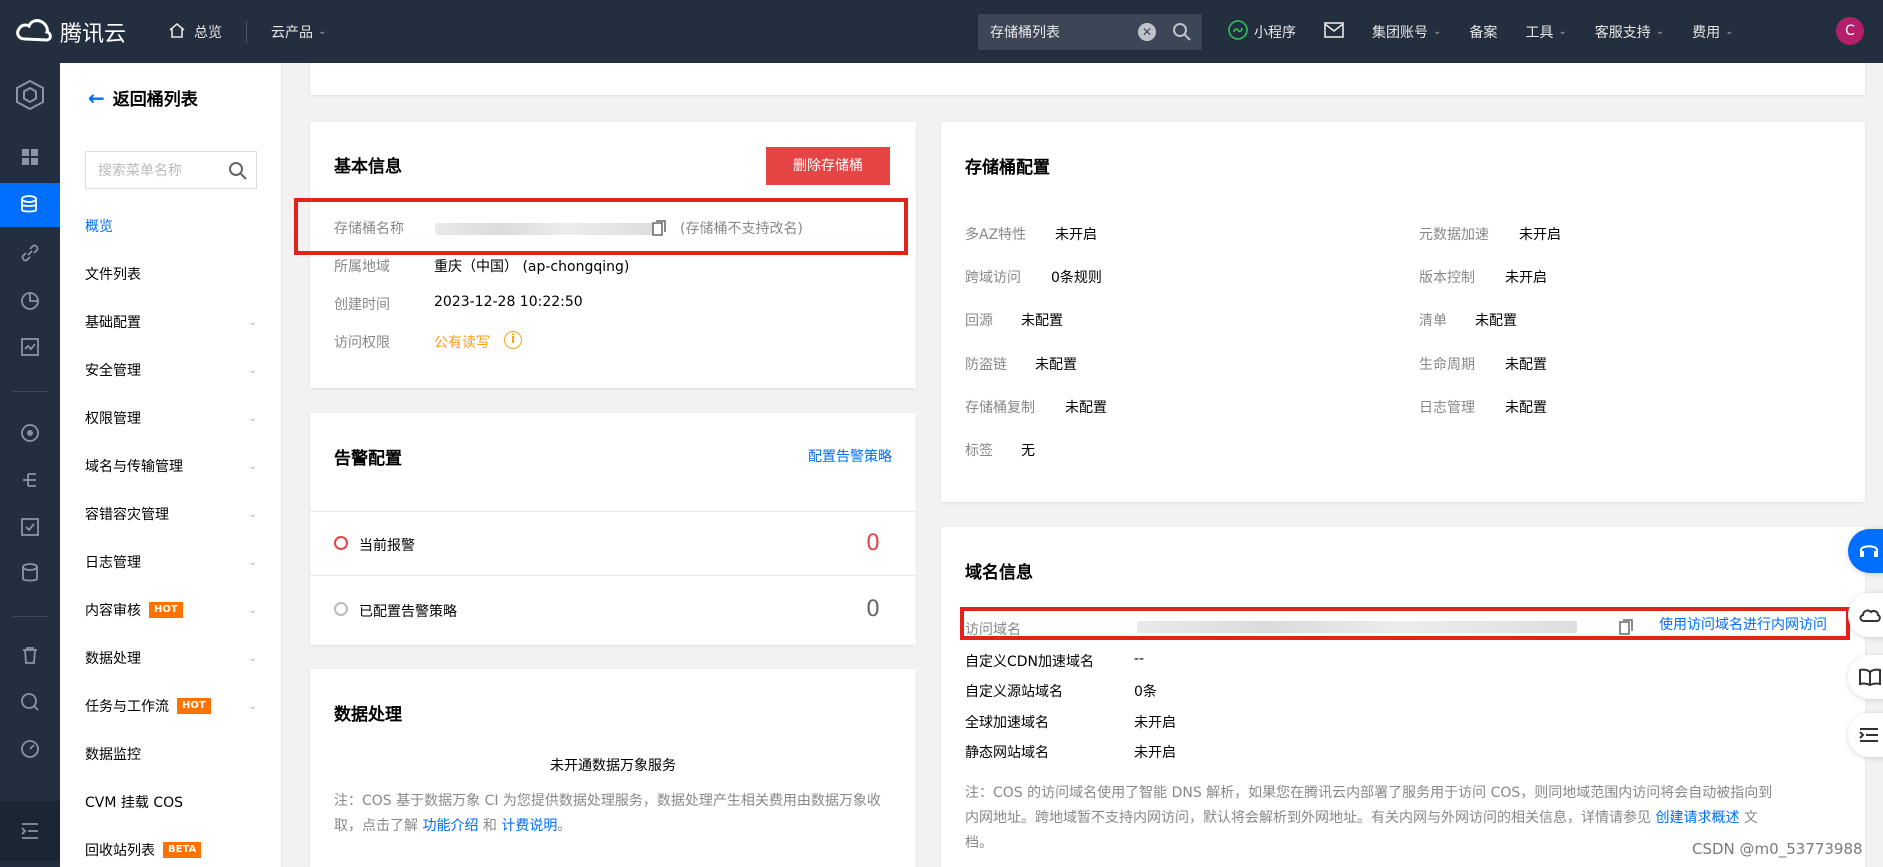 Image resolution: width=1883 pixels, height=867 pixels. I want to click on domain-label: 全球加速域名, so click(1007, 723).